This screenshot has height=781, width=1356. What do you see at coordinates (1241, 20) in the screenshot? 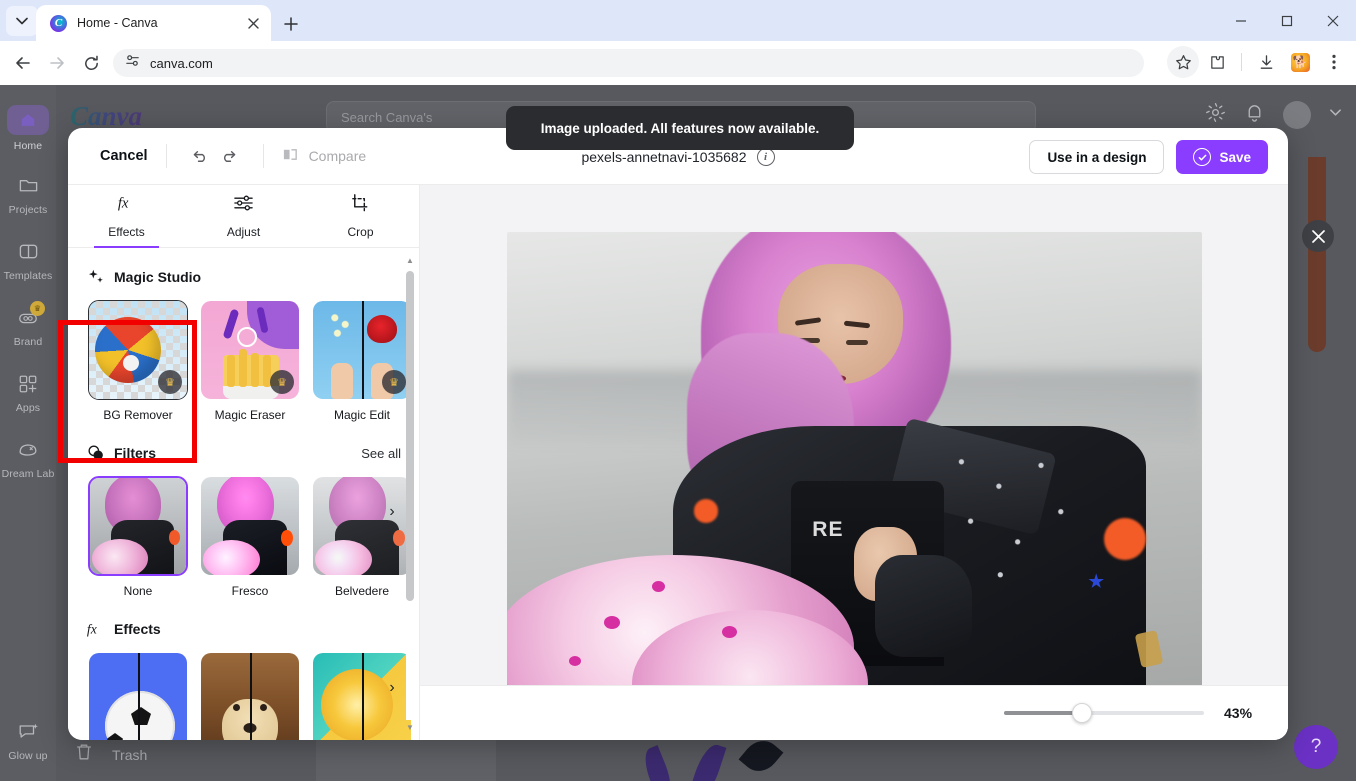
I see `window-minimize-button` at bounding box center [1241, 20].